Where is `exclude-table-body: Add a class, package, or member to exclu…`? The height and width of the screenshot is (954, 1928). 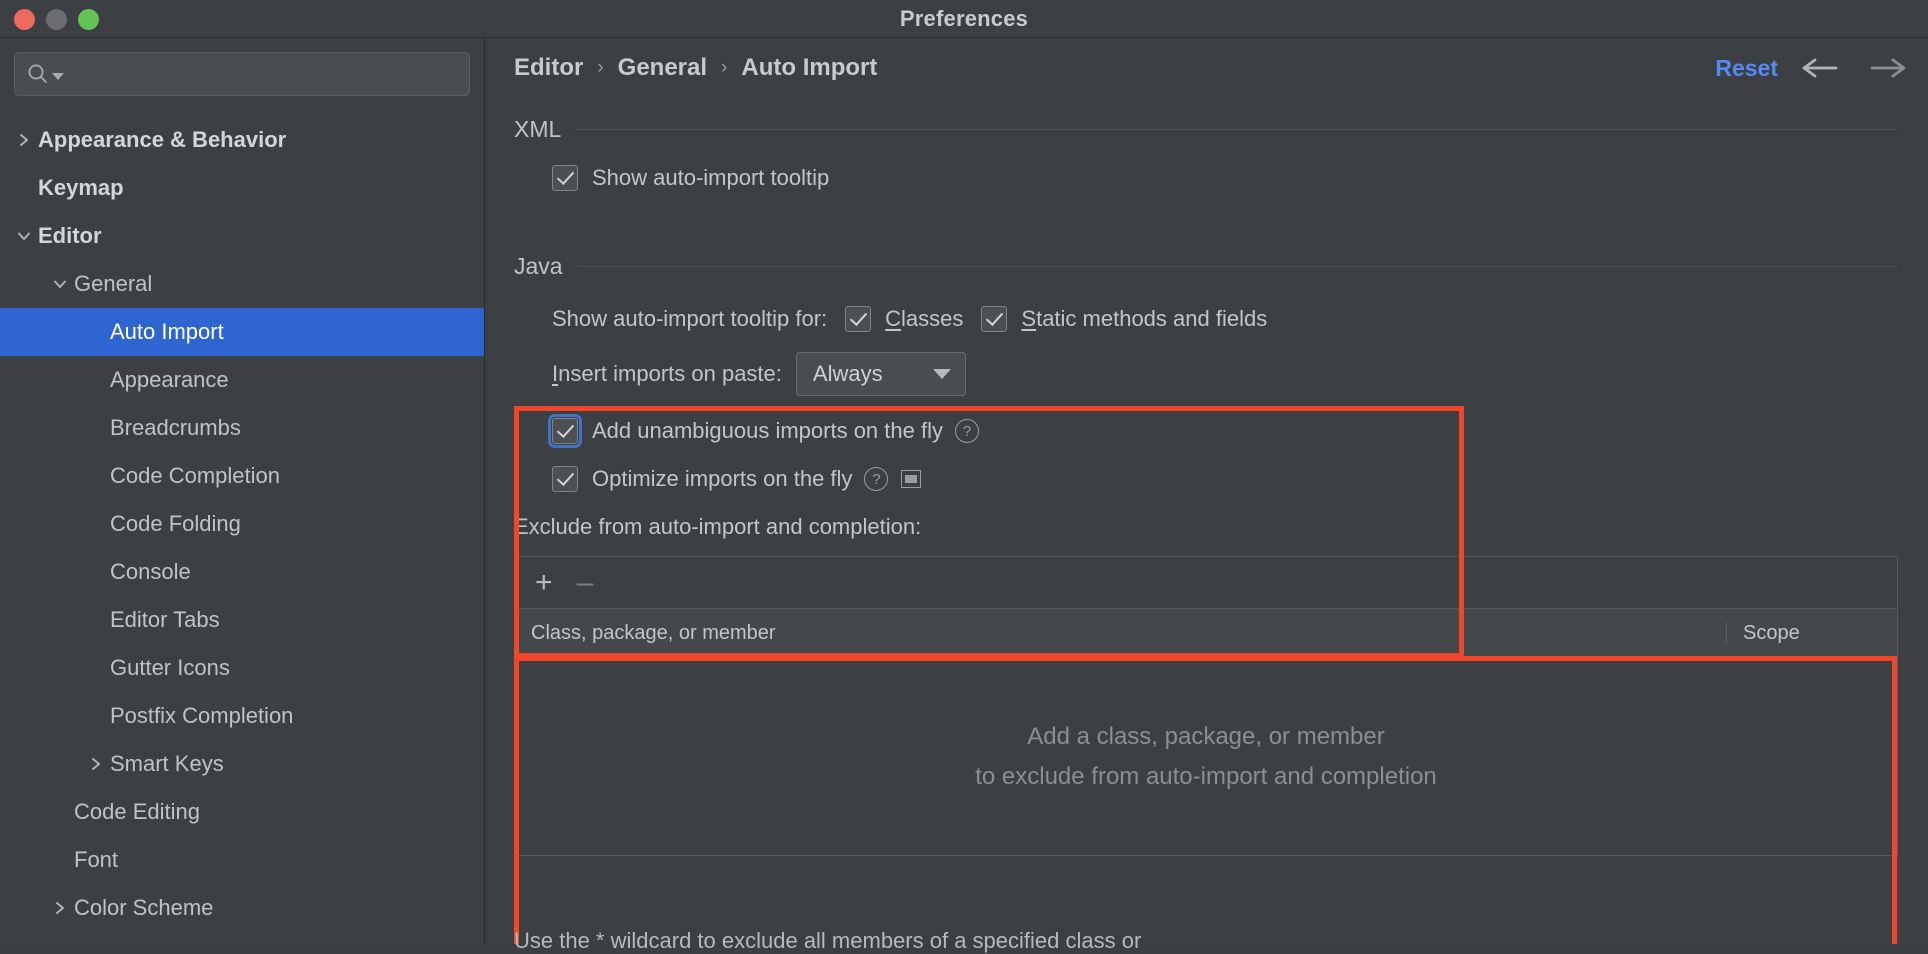 exclude-table-body: Add a class, package, or member to exclu… is located at coordinates (1206, 757).